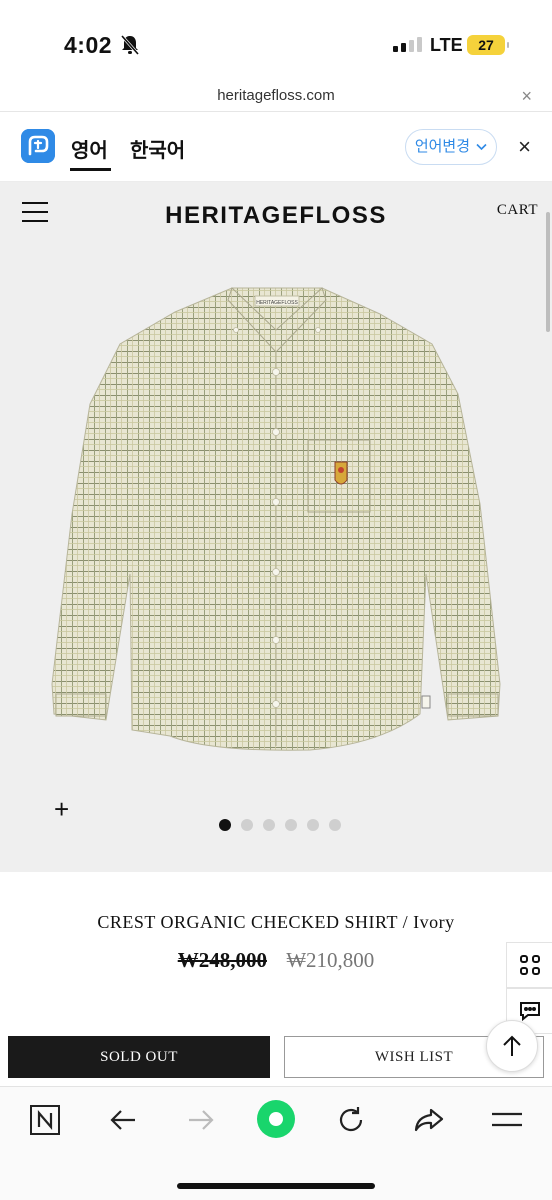  Describe the element at coordinates (446, 45) in the screenshot. I see `network-label: LTE` at that location.